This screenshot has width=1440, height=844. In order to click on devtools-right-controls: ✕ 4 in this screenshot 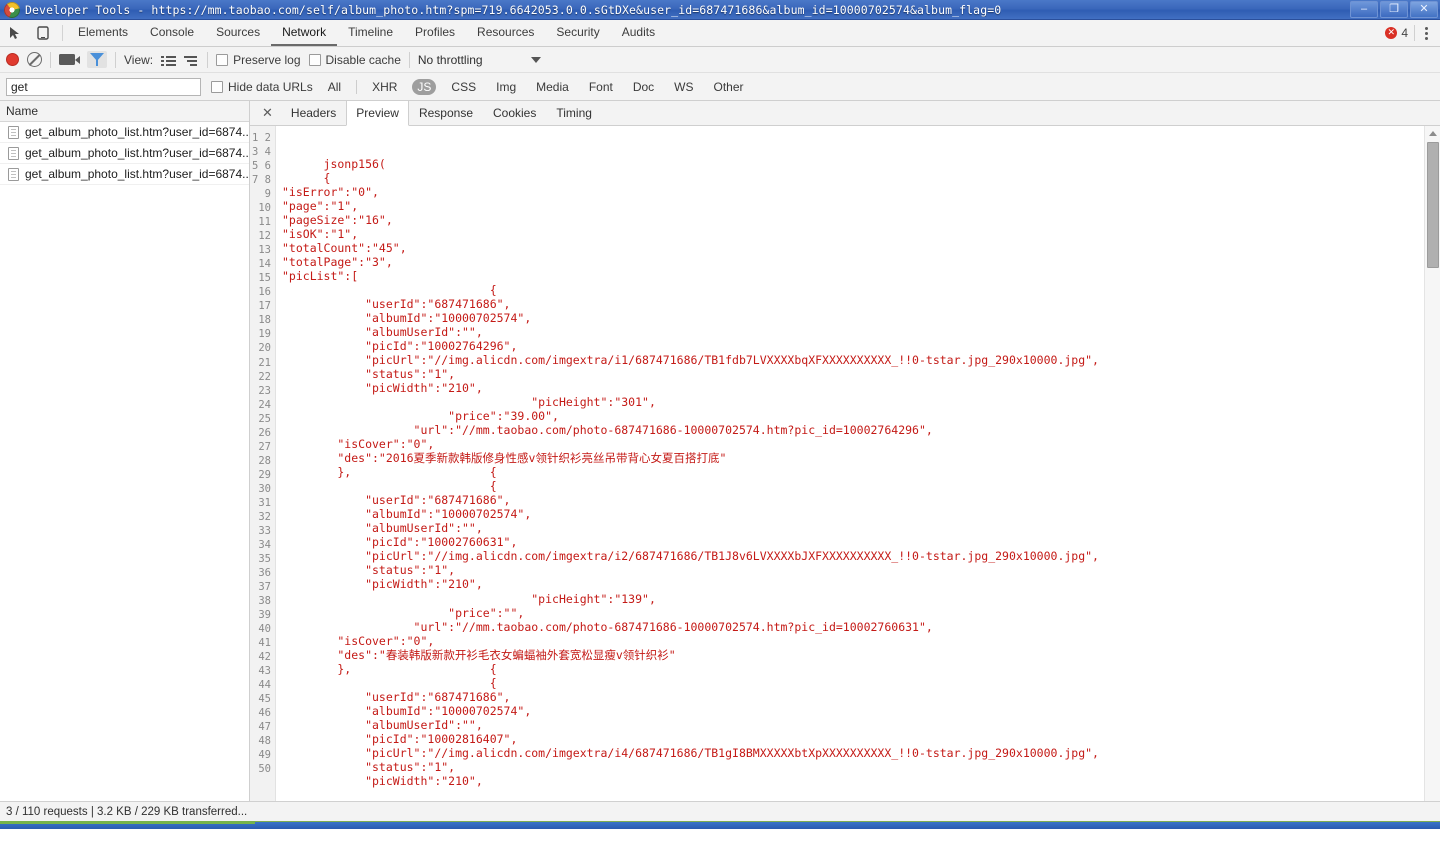, I will do `click(1412, 33)`.